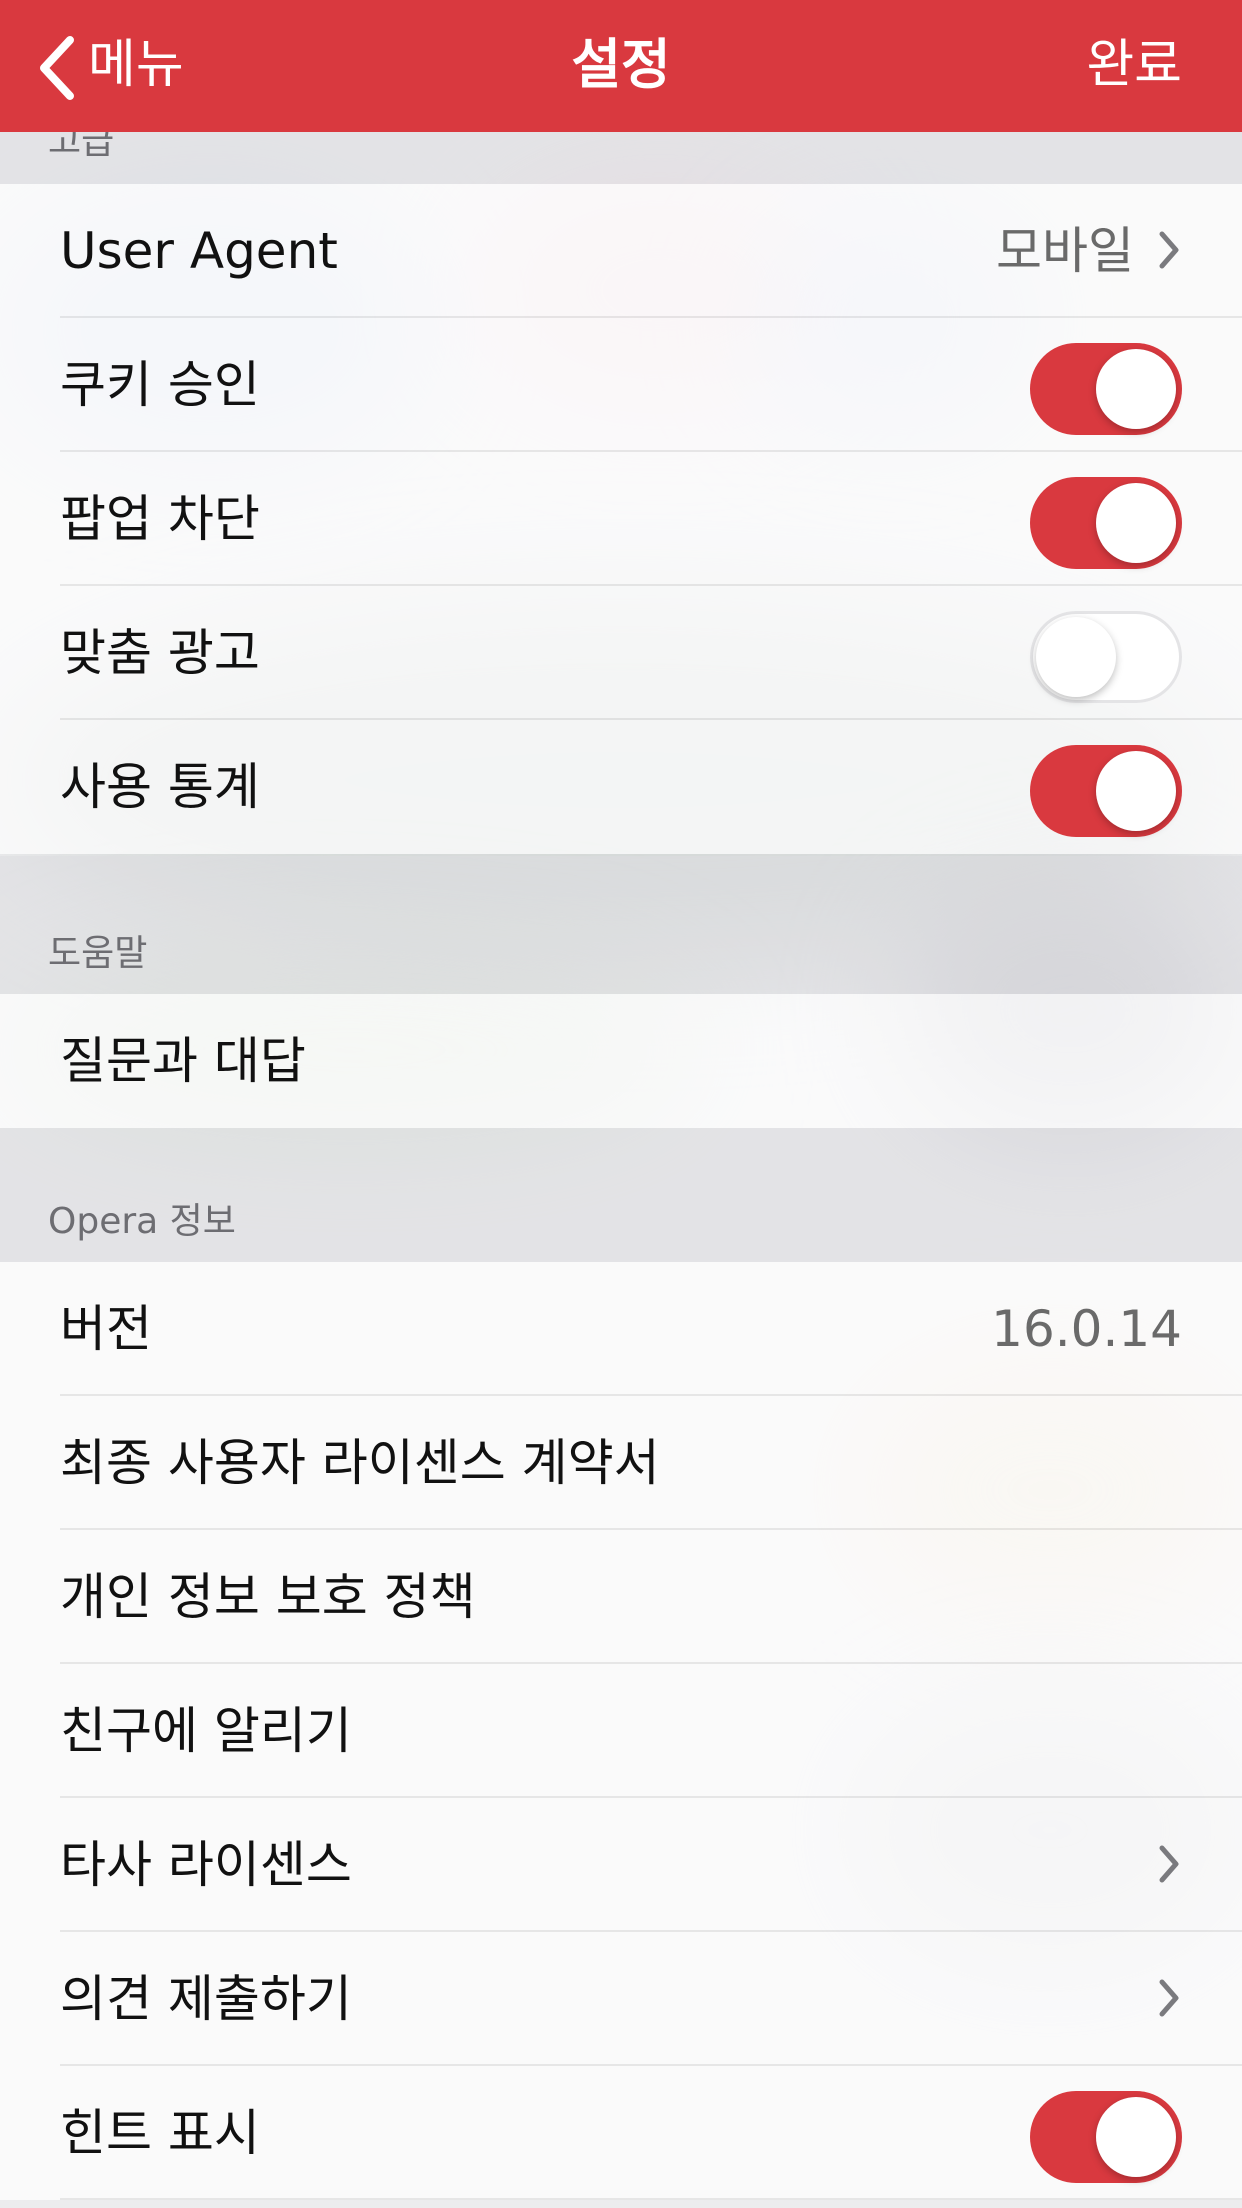 Image resolution: width=1242 pixels, height=2208 pixels. Describe the element at coordinates (621, 1865) in the screenshot. I see `row-third-party-licenses: 타사 라이센스` at that location.